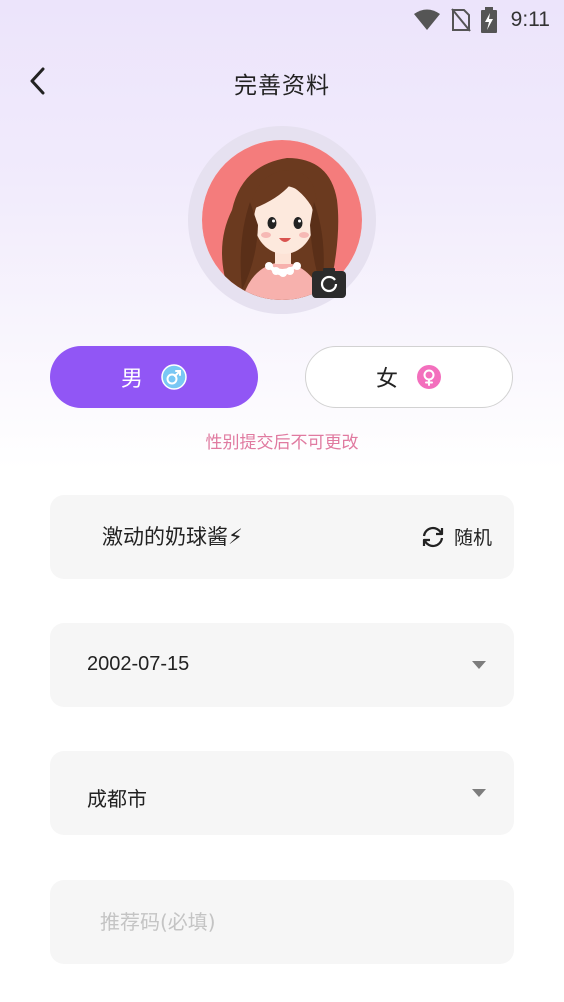  Describe the element at coordinates (282, 86) in the screenshot. I see `page-title: 完善资料` at that location.